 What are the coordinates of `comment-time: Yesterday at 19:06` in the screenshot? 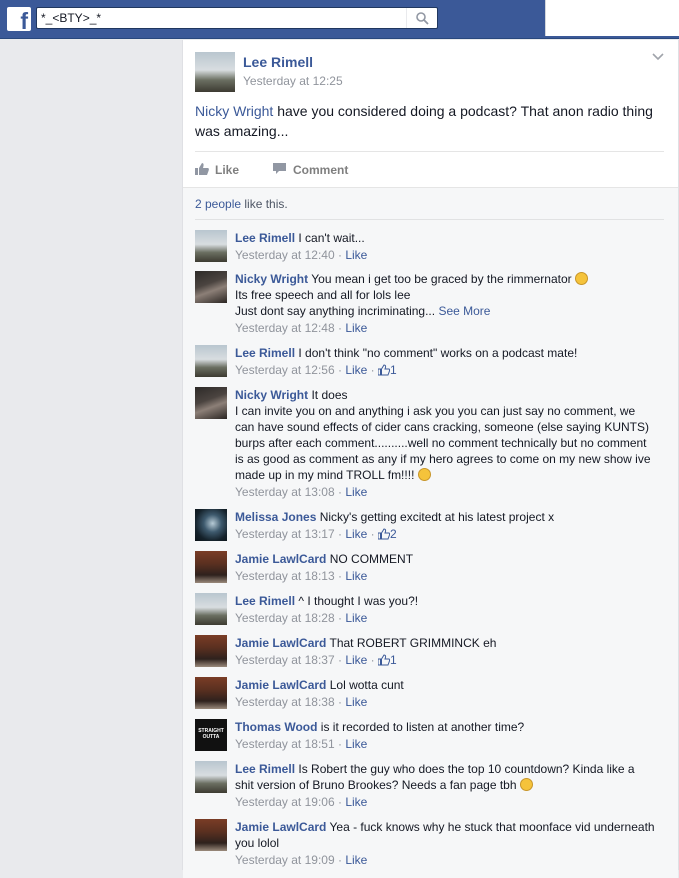 It's located at (285, 802).